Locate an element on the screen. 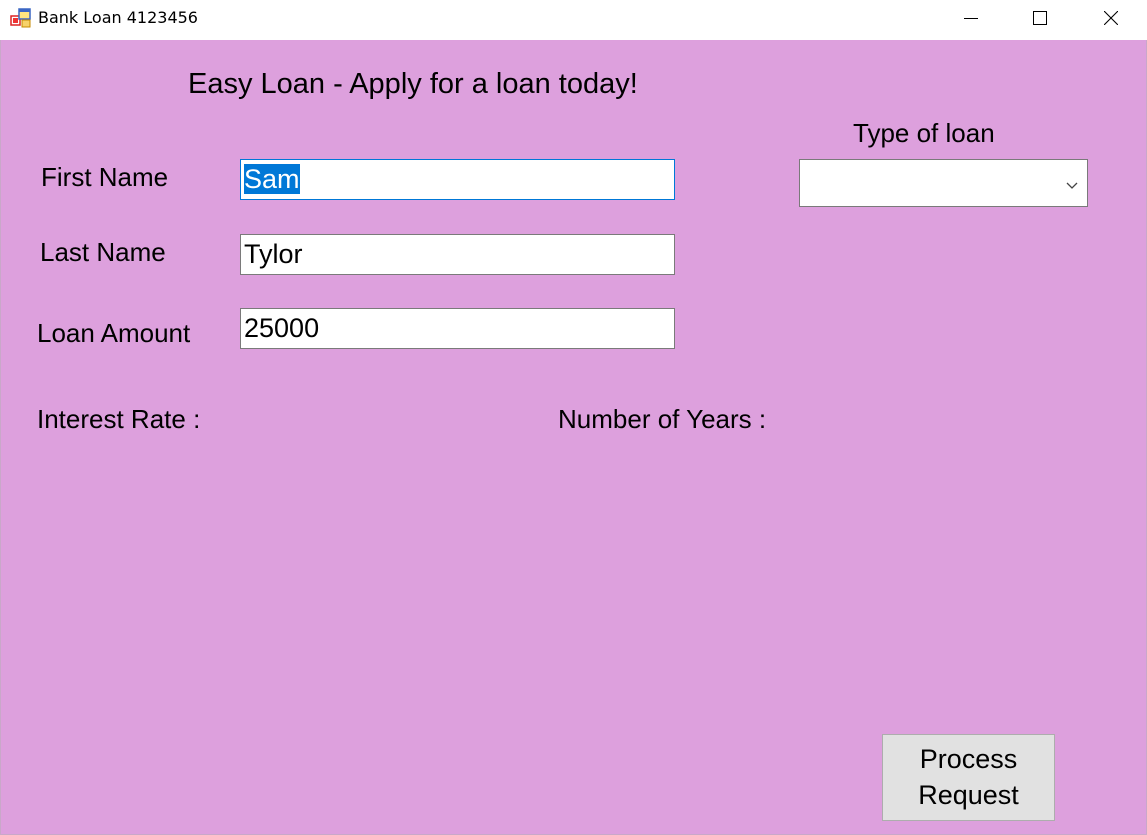  form-heading: Easy Loan - Apply for a loan today! is located at coordinates (413, 84).